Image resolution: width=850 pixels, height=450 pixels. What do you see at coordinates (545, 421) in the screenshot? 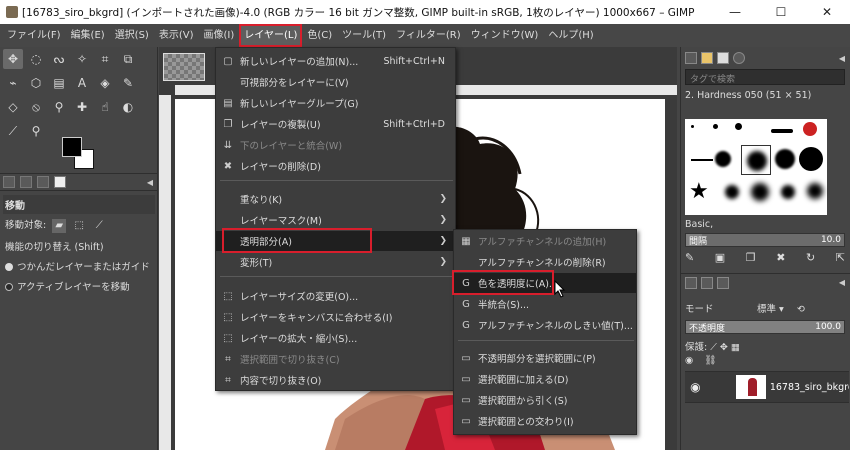
I see `menu-item-intersect-selection: ▭ 選択範囲との交わり(I)` at bounding box center [545, 421].